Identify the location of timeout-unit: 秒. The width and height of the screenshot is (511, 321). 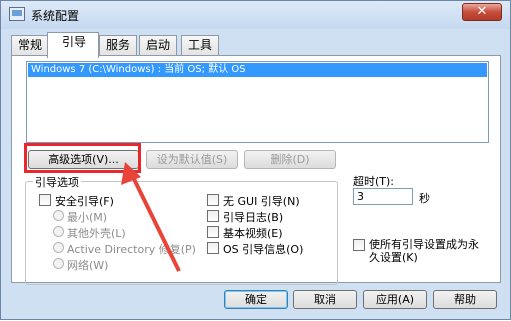
(424, 198).